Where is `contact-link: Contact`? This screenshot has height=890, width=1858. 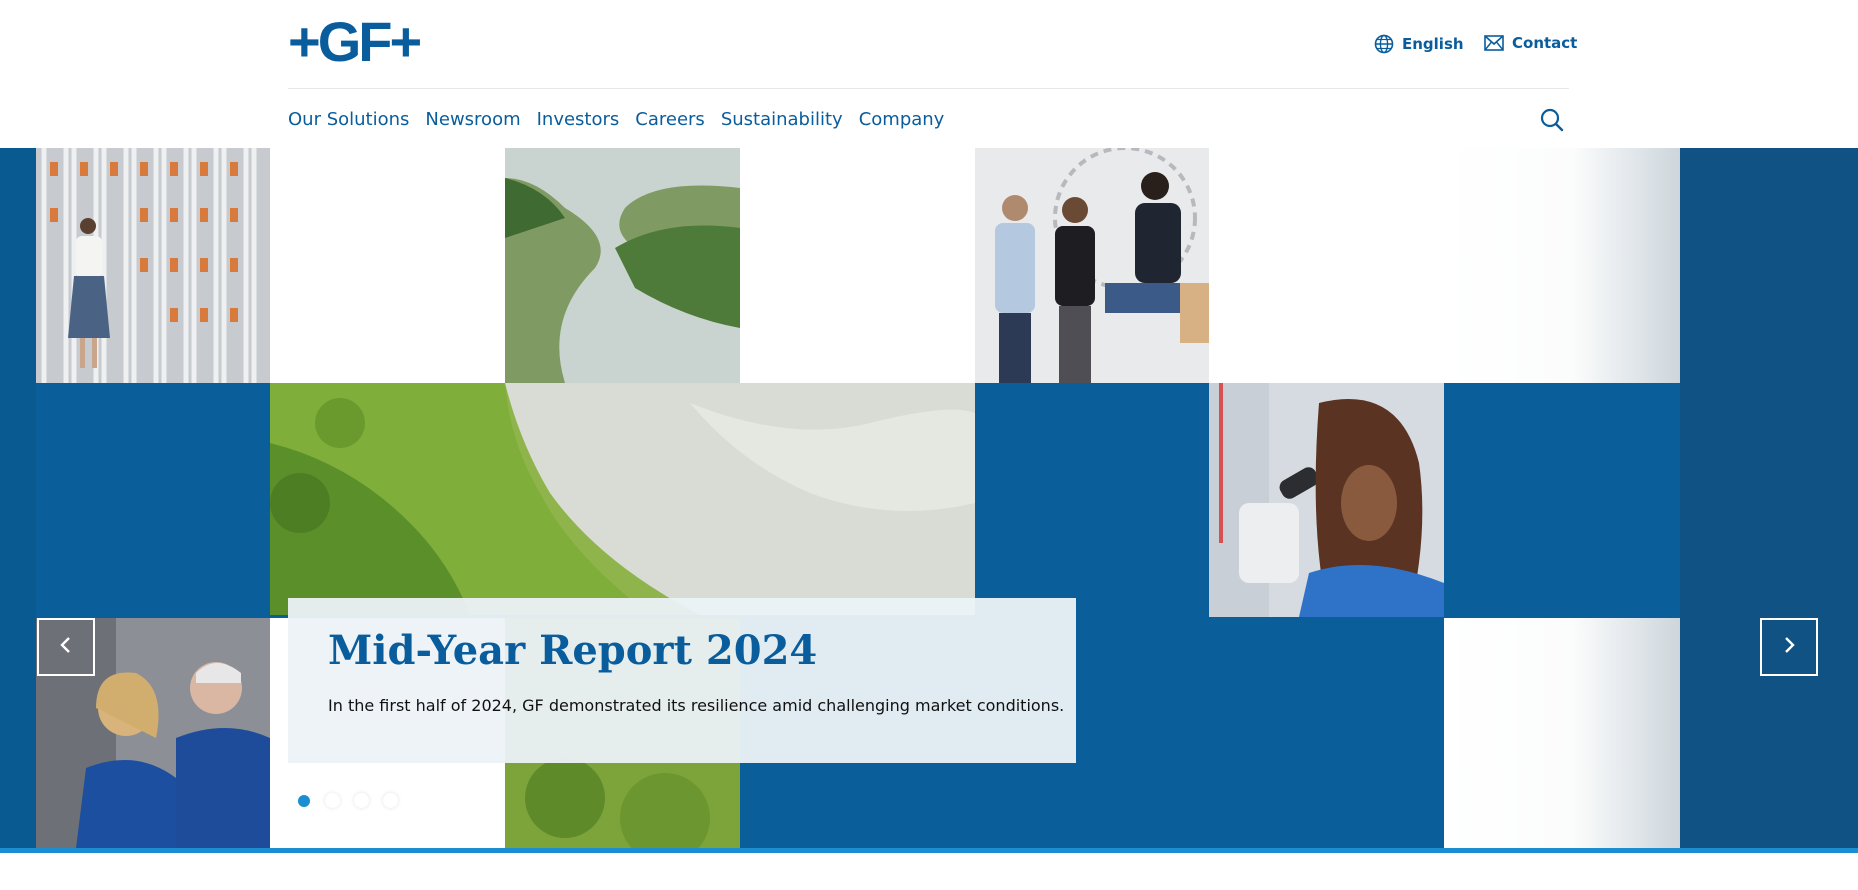 contact-link: Contact is located at coordinates (1530, 43).